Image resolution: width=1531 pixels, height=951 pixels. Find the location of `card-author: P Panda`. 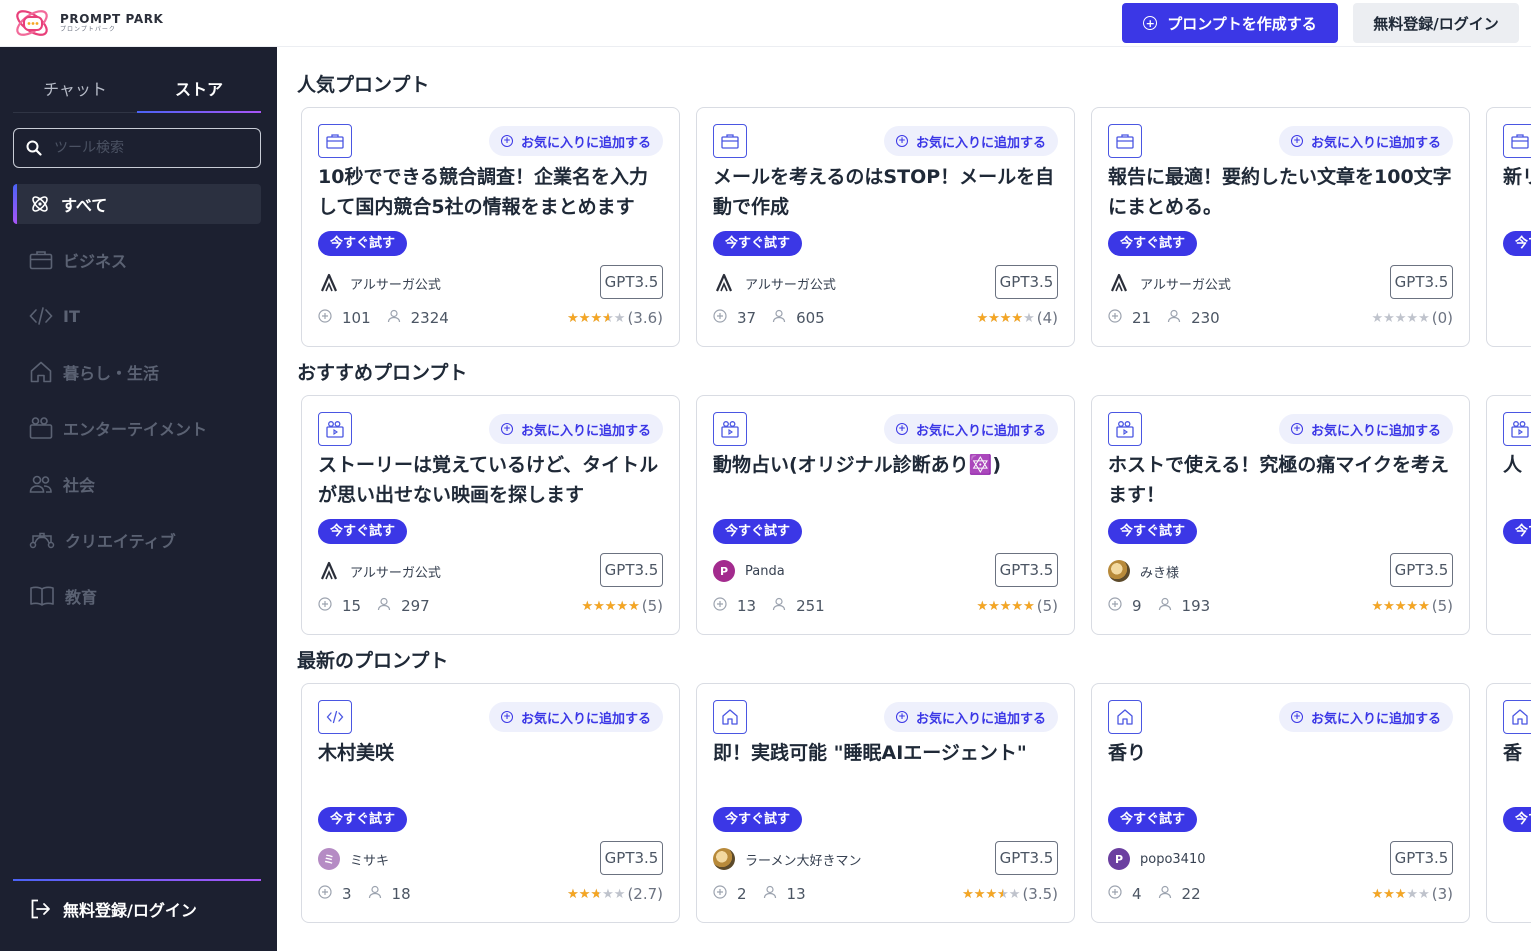

card-author: P Panda is located at coordinates (749, 571).